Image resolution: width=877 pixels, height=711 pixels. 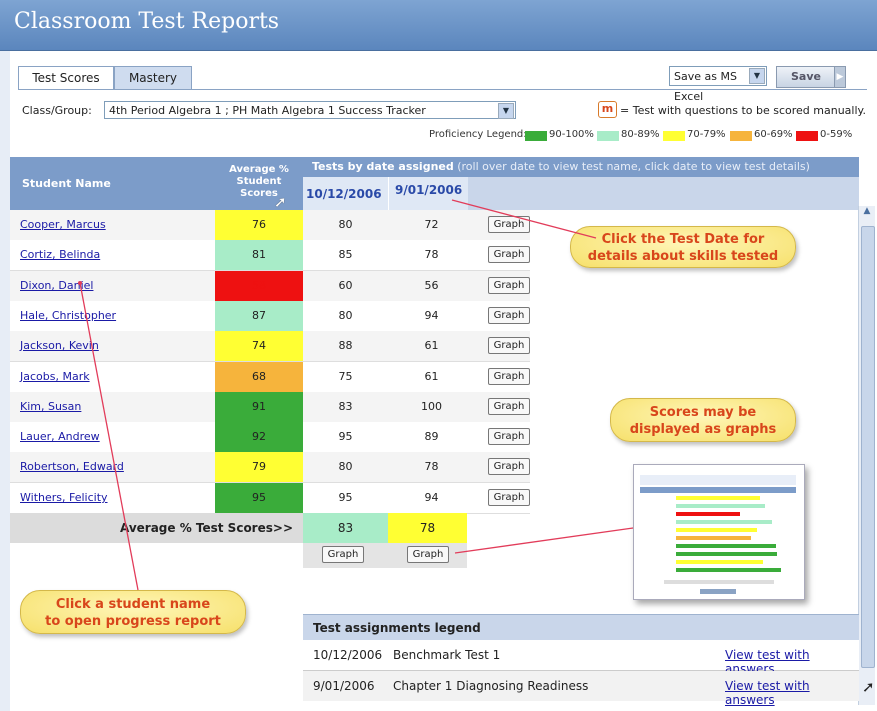 What do you see at coordinates (718, 591) in the screenshot?
I see `thumbnail-buttons` at bounding box center [718, 591].